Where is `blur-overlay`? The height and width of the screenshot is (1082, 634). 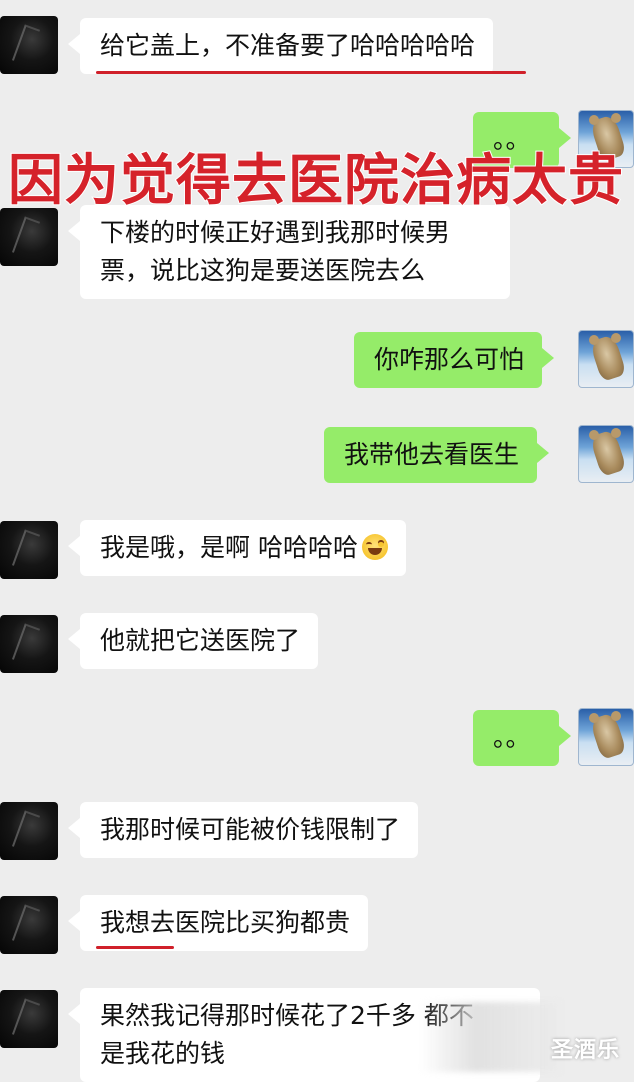
blur-overlay is located at coordinates (490, 1037).